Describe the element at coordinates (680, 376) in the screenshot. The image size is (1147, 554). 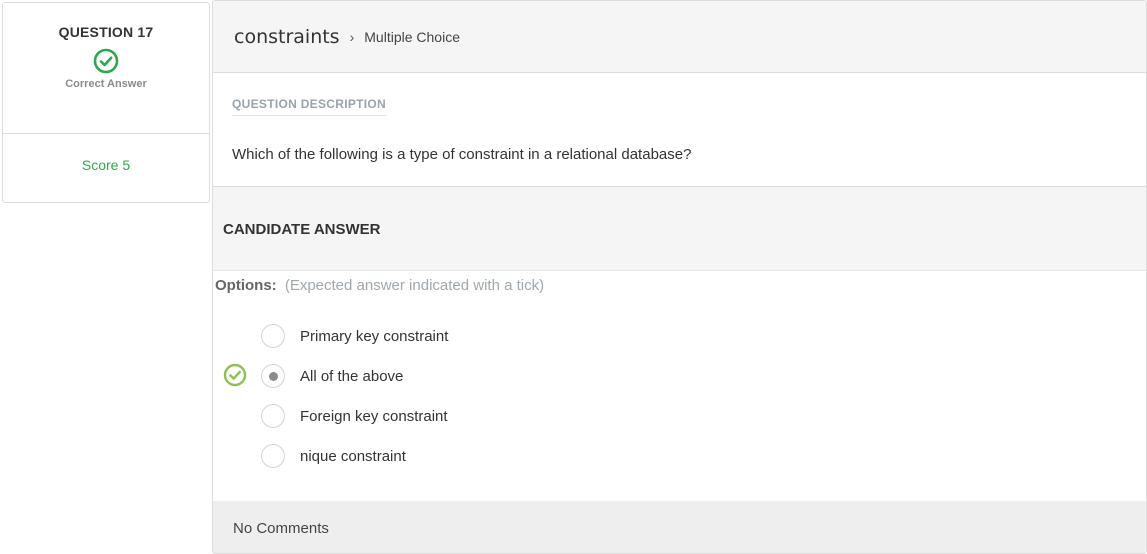
I see `option-item: All of the above` at that location.